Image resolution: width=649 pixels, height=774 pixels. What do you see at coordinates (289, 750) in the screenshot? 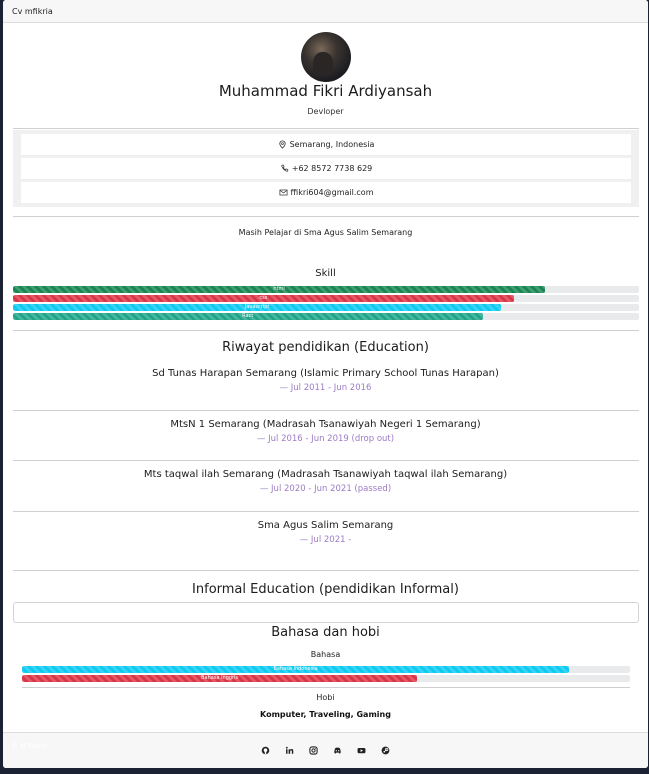
I see `linkedin-icon` at bounding box center [289, 750].